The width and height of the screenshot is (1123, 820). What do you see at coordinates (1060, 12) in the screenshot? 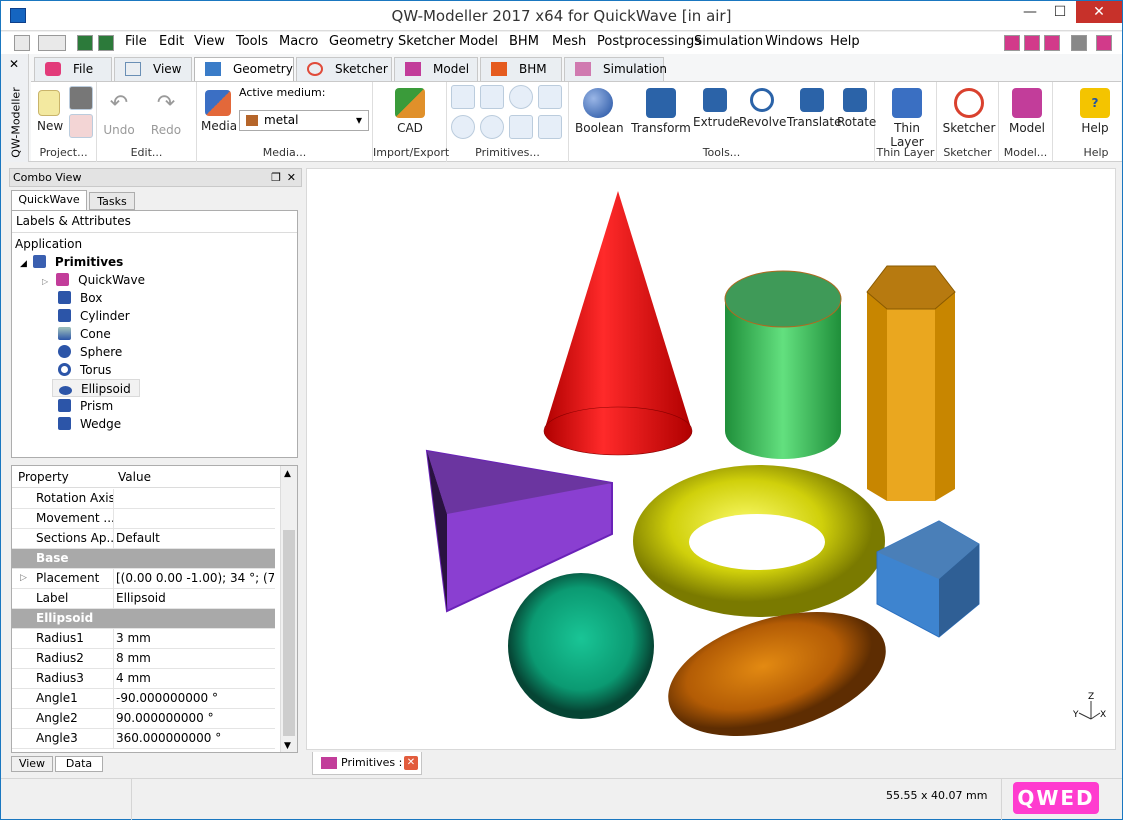
I see `maximize-button: ☐` at bounding box center [1060, 12].